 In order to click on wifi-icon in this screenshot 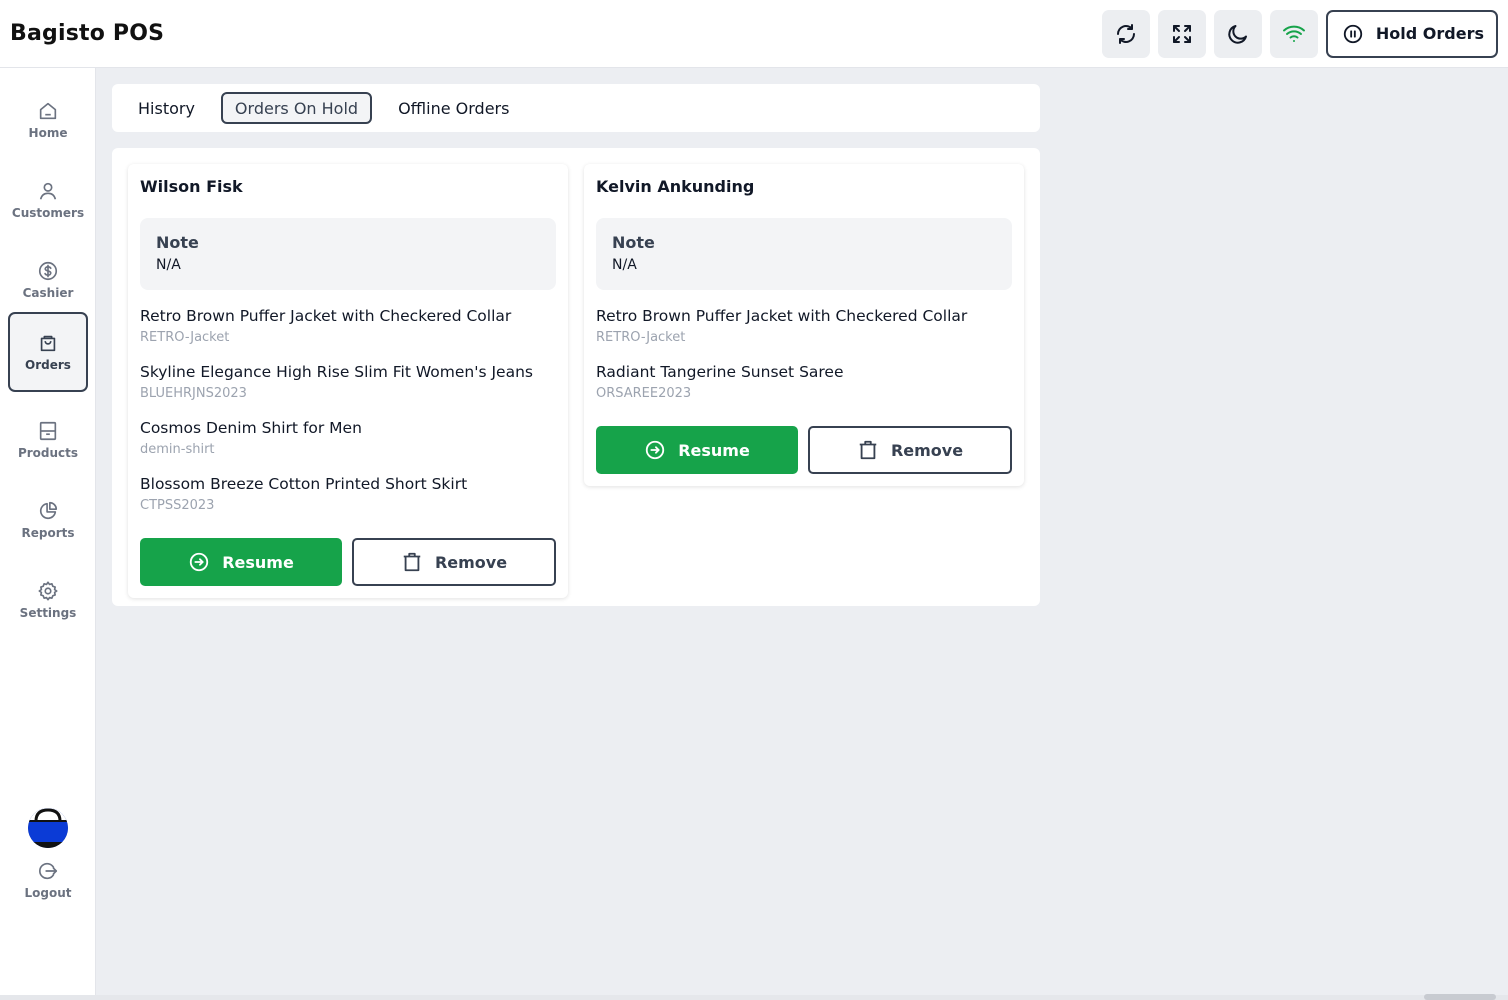, I will do `click(1293, 33)`.